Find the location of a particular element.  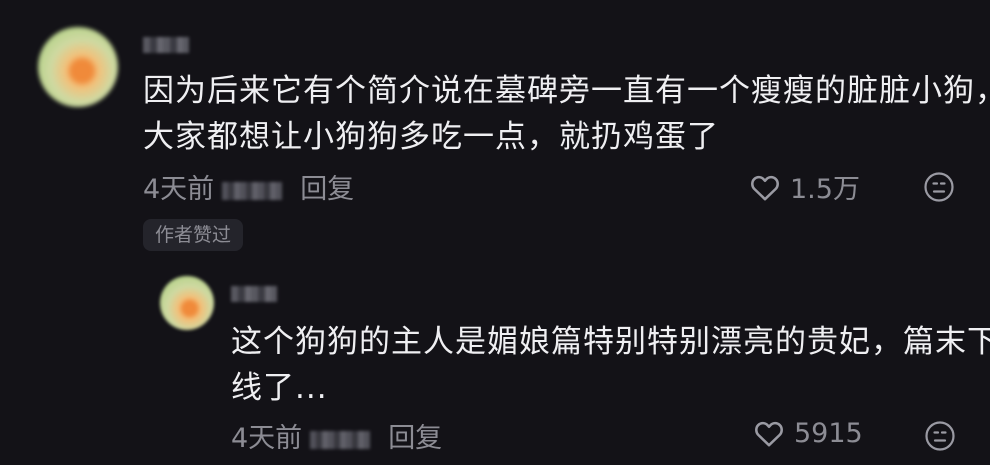

author-liked-badge: 作者赞过 is located at coordinates (193, 235).